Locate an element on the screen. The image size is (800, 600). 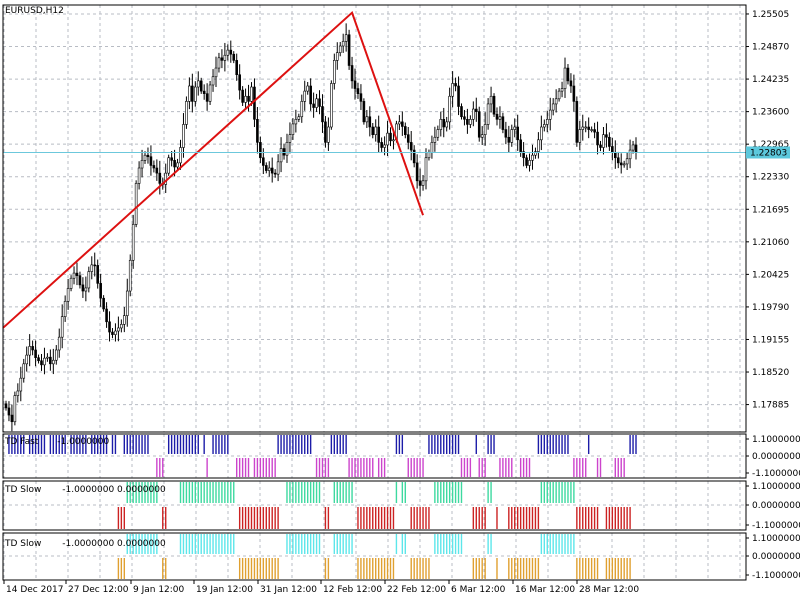
price-tick-label: 1.25505 is located at coordinates (770, 15).